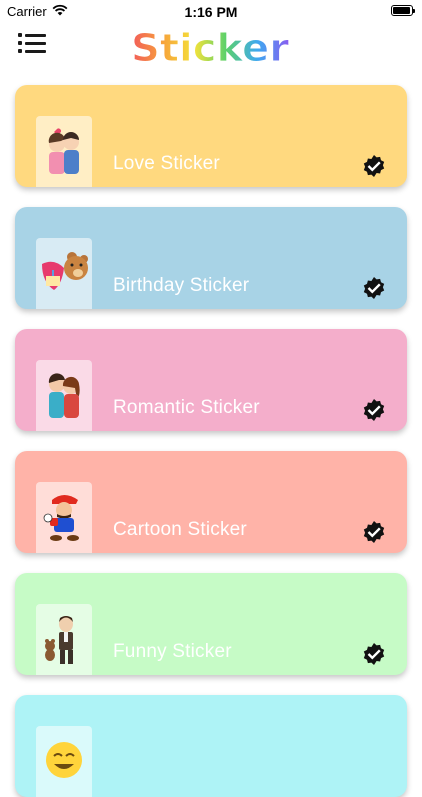  Describe the element at coordinates (180, 529) in the screenshot. I see `category-label: Cartoon Sticker` at that location.